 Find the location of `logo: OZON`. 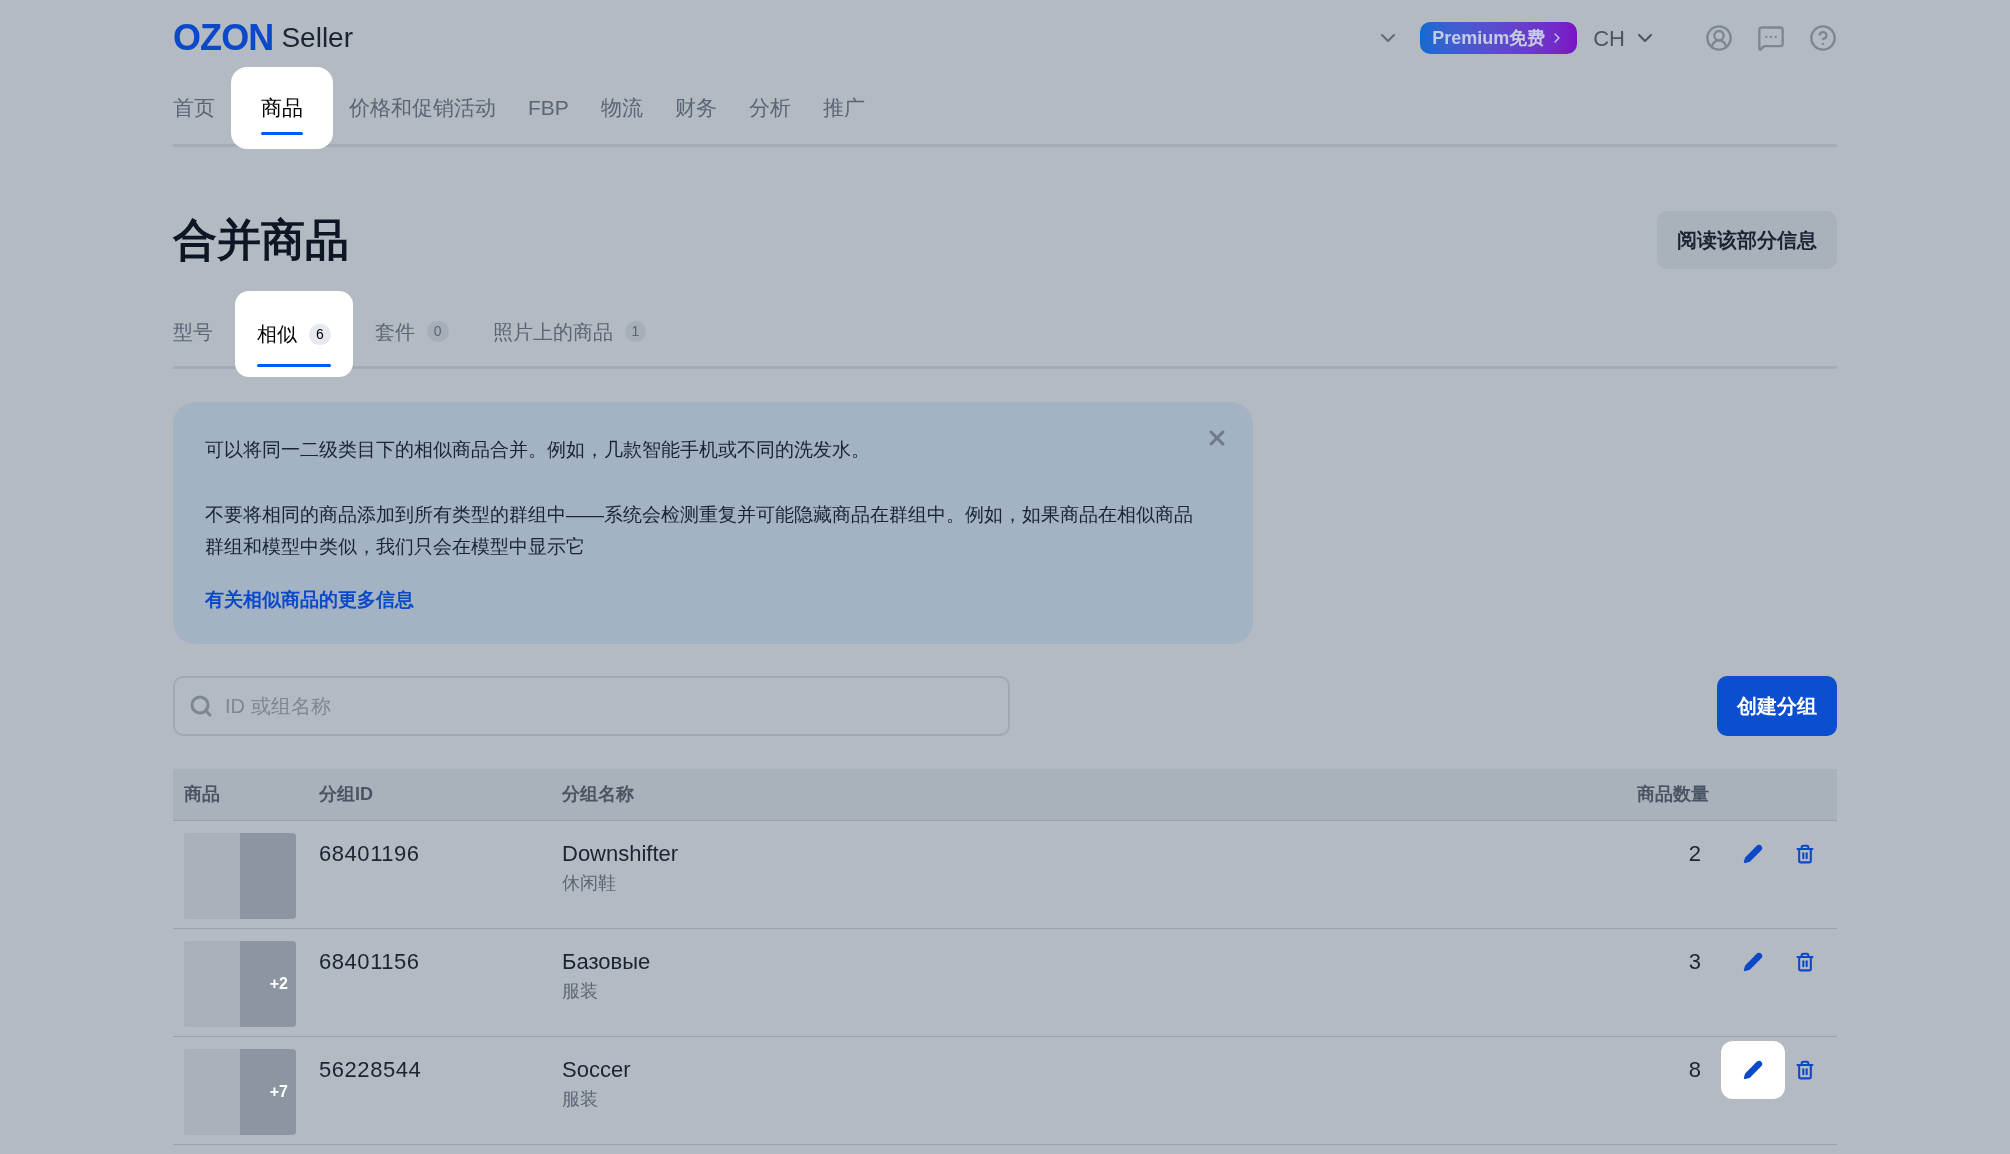

logo: OZON is located at coordinates (223, 38).